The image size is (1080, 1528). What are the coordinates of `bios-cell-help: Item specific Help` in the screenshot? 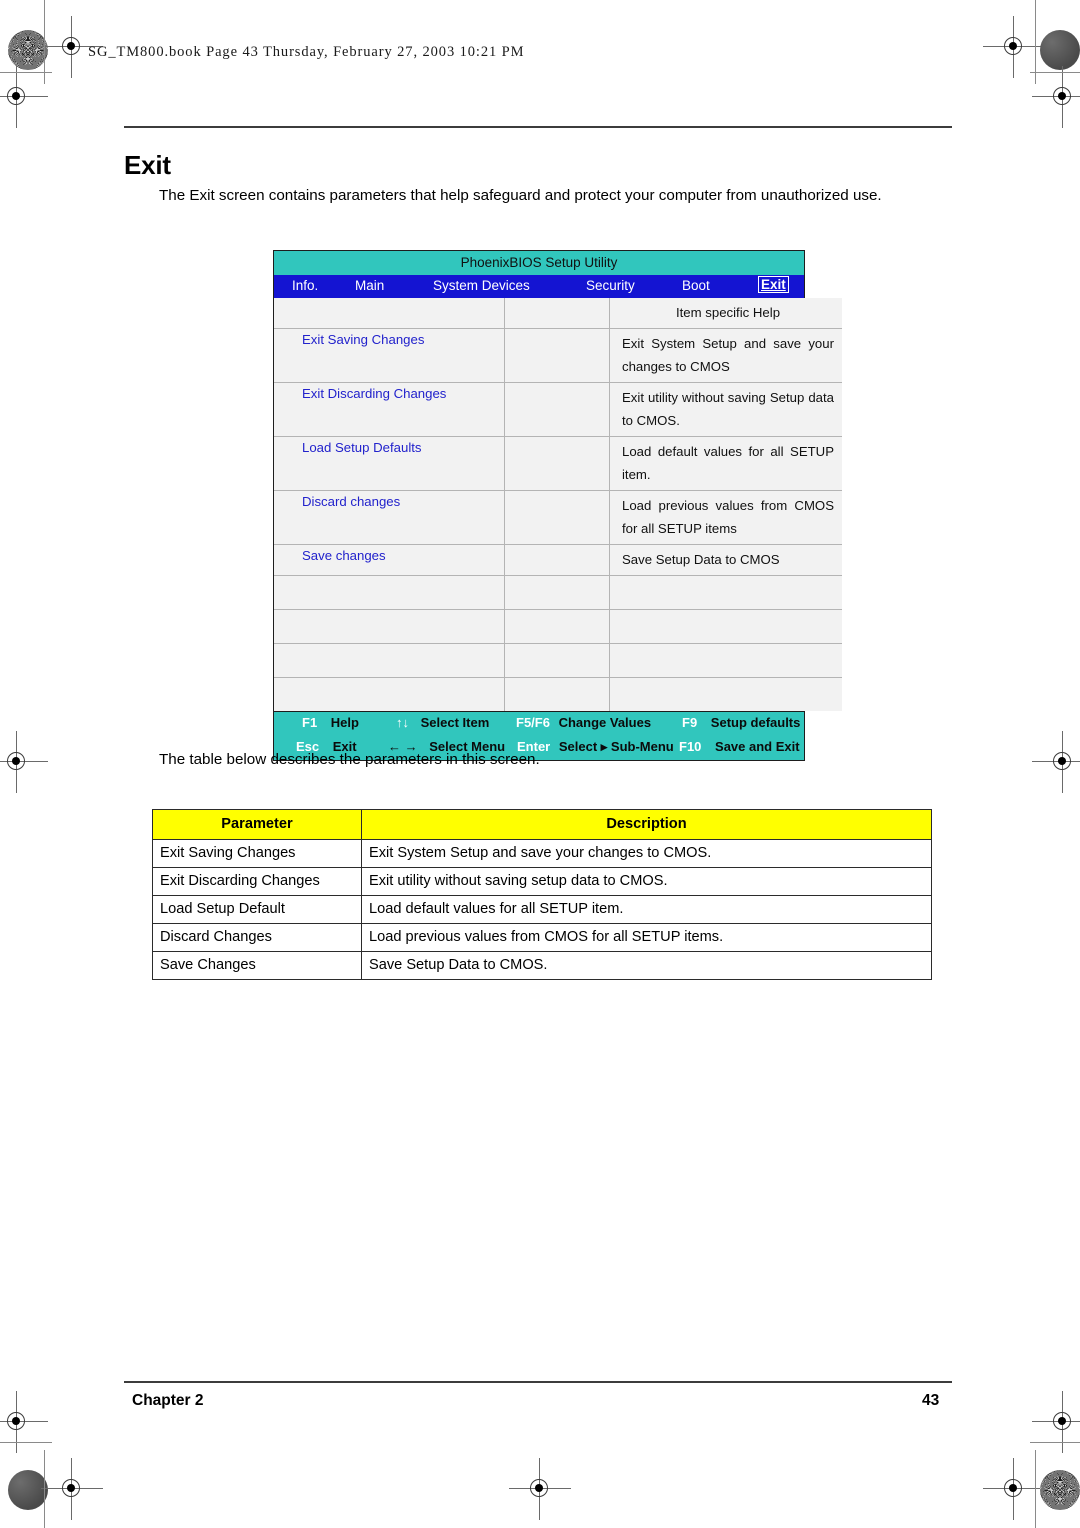 It's located at (725, 313).